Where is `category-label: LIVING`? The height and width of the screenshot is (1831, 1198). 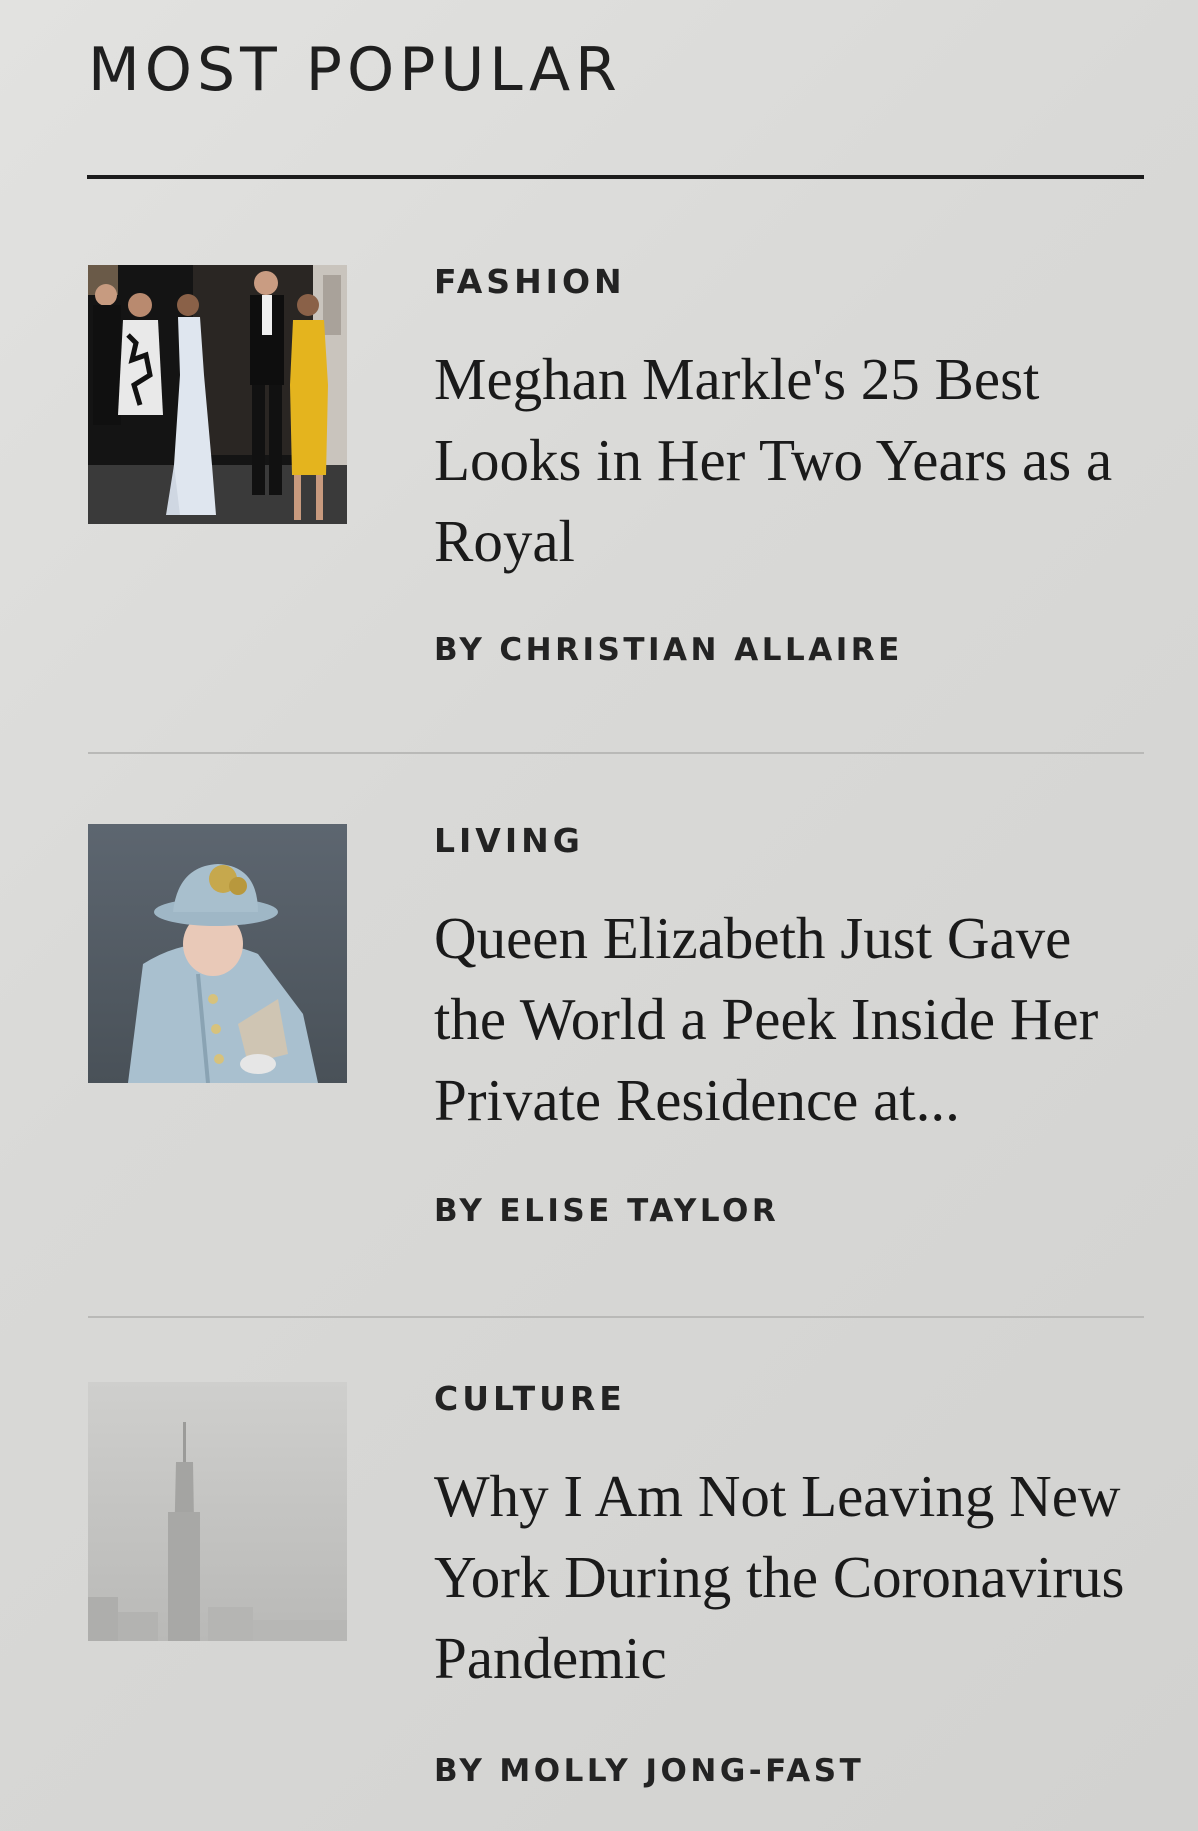
category-label: LIVING is located at coordinates (789, 840).